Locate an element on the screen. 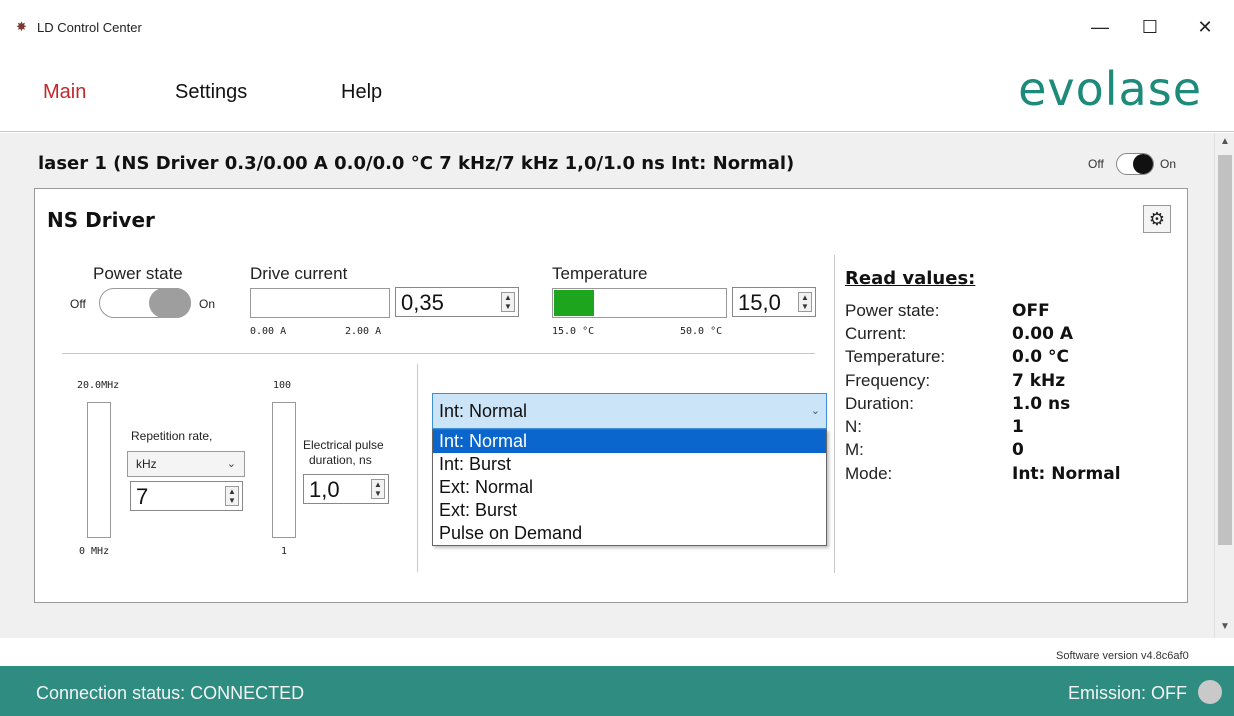 The image size is (1234, 716). vertical-divider-right is located at coordinates (834, 414).